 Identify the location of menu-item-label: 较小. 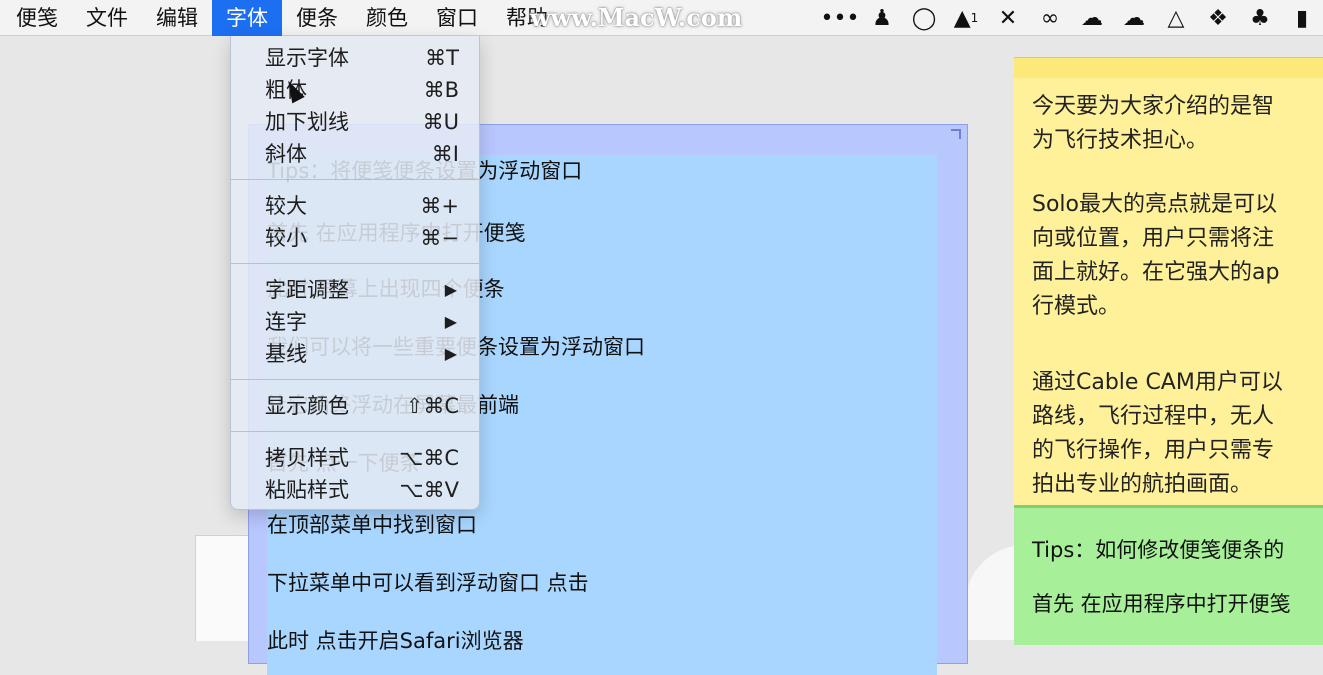
(286, 238).